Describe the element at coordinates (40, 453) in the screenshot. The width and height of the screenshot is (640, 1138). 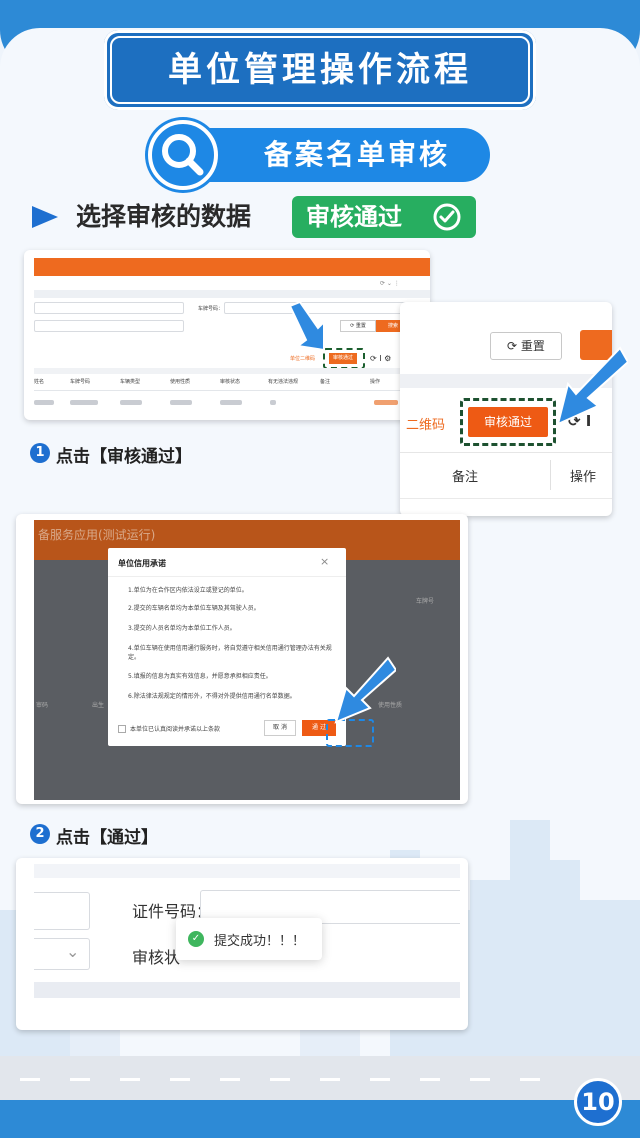
I see `step1-badge: 1` at that location.